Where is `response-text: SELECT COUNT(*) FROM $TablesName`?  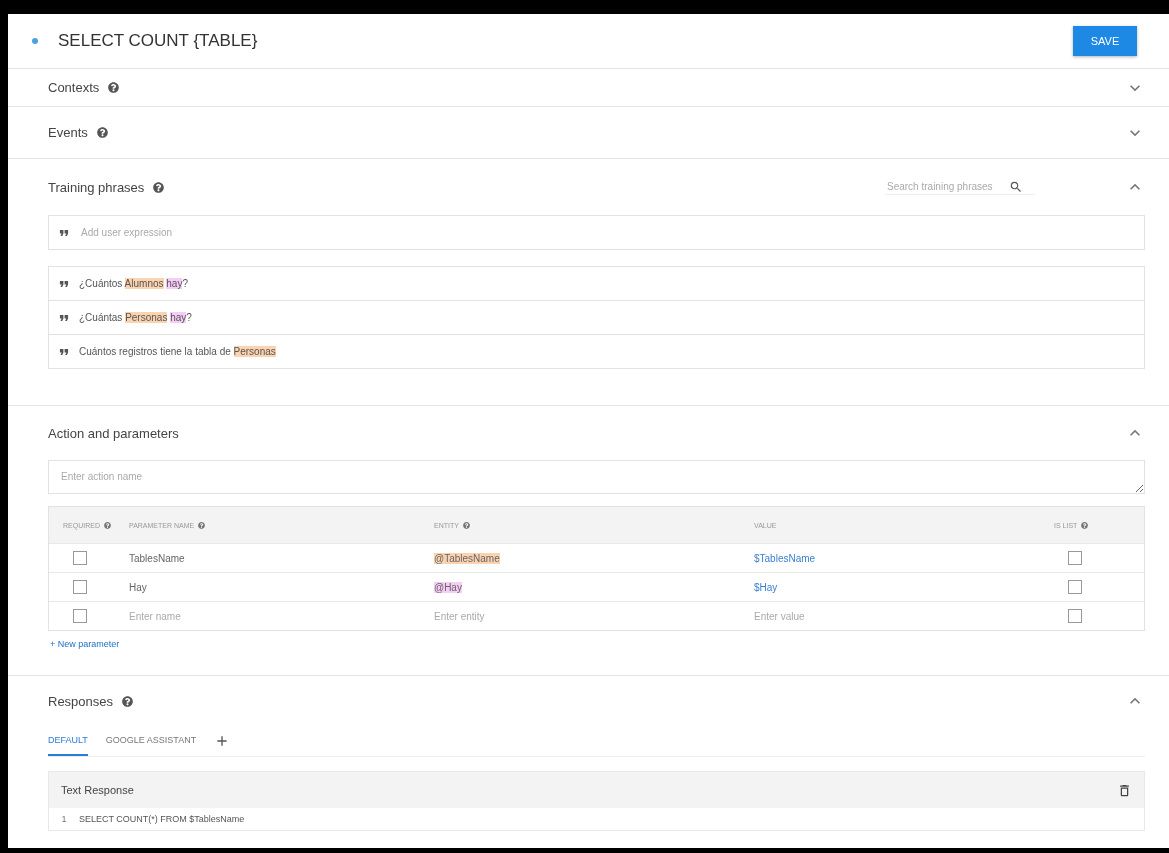 response-text: SELECT COUNT(*) FROM $TablesName is located at coordinates (162, 819).